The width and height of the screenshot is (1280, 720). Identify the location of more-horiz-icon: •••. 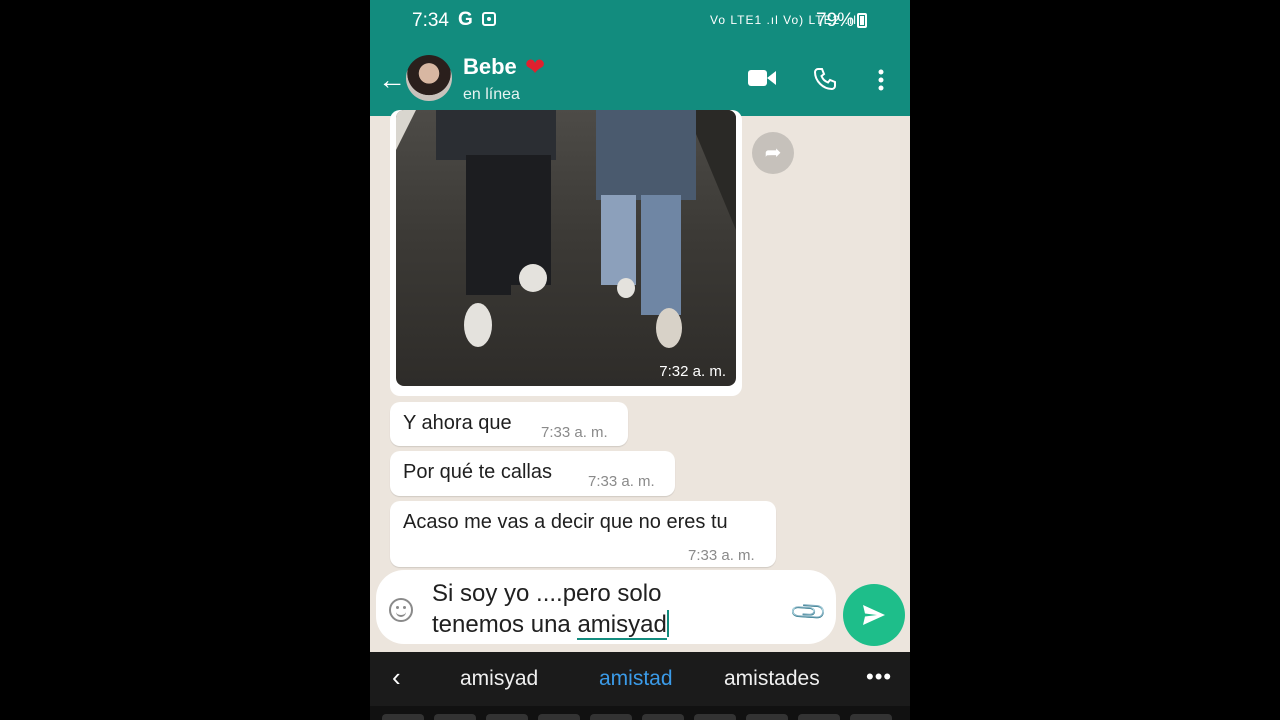
(879, 677).